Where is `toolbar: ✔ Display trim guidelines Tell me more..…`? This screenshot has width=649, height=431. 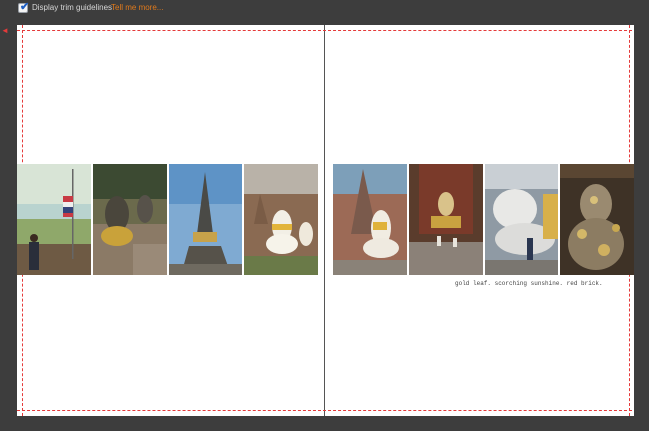 toolbar: ✔ Display trim guidelines Tell me more..… is located at coordinates (324, 10).